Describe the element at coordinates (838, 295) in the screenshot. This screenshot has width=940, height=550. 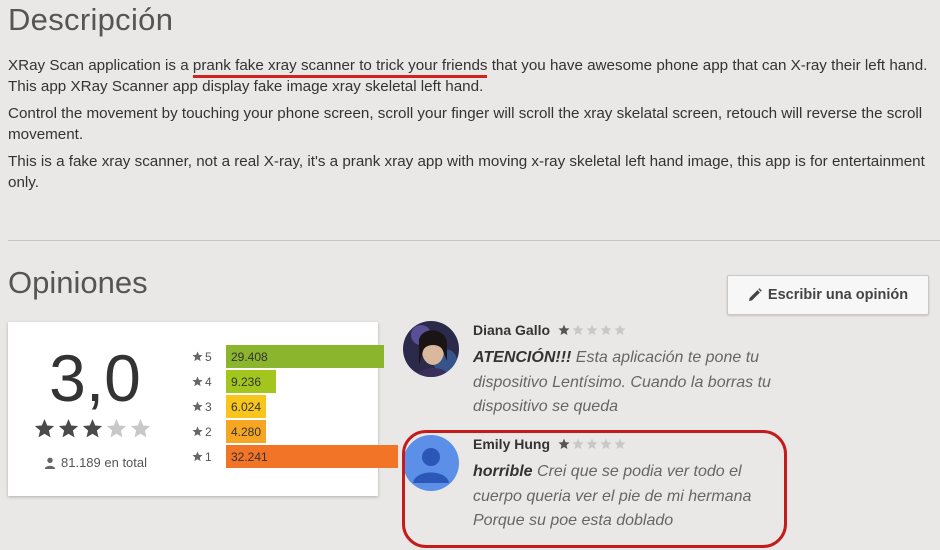
I see `write-review-label: Escribir una opinión` at that location.